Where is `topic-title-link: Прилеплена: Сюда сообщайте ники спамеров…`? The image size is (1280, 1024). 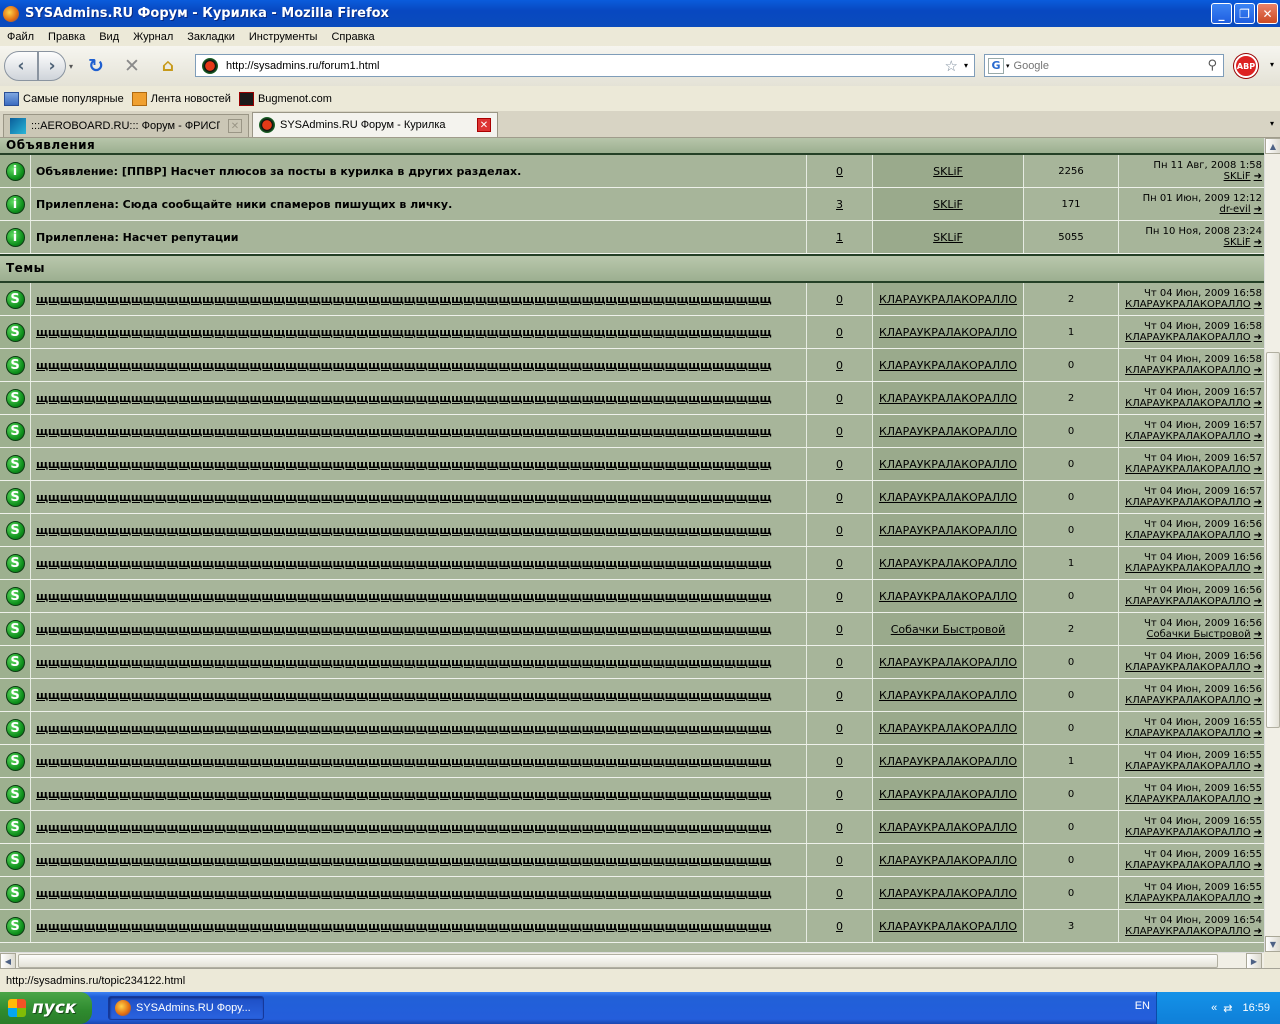 topic-title-link: Прилеплена: Сюда сообщайте ники спамеров… is located at coordinates (244, 204).